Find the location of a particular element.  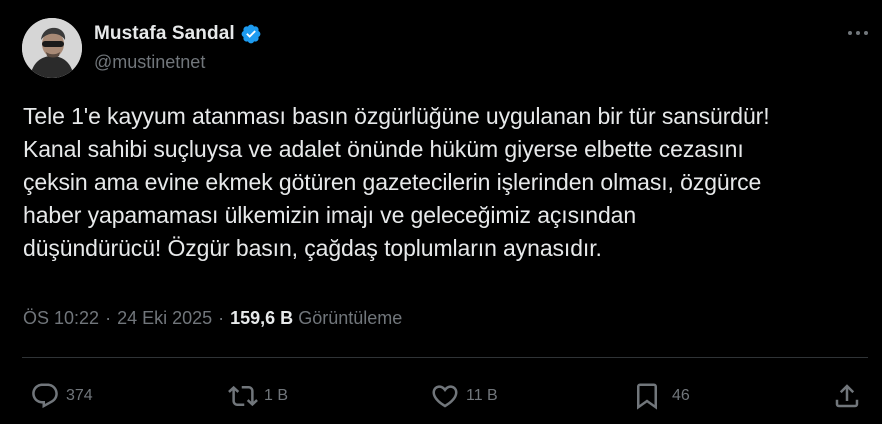

views-label: Görüntüleme is located at coordinates (350, 318).